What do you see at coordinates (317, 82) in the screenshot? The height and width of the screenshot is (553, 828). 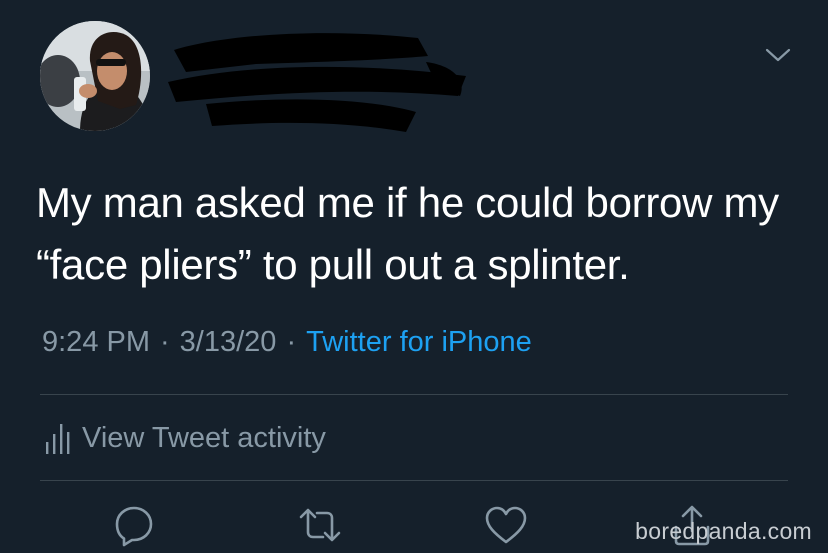 I see `redacted-username` at bounding box center [317, 82].